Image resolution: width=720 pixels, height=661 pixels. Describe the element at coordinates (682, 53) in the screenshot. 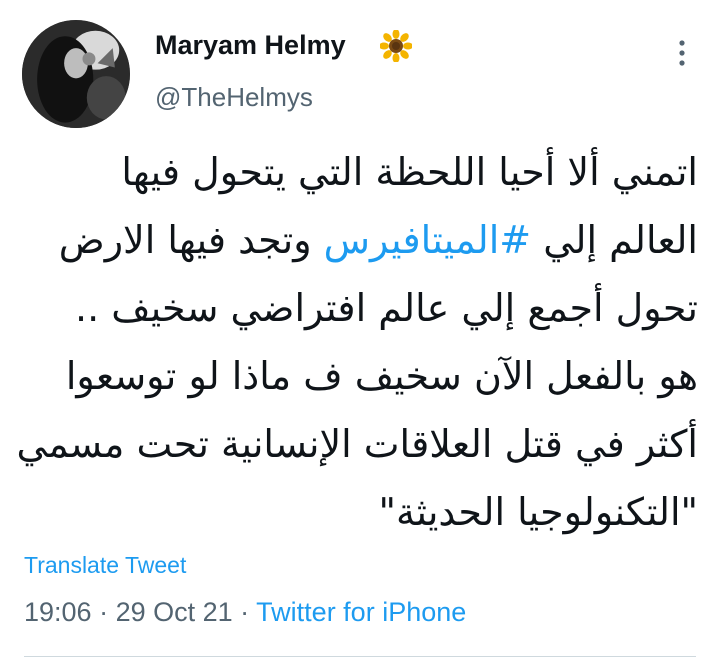

I see `more-options-icon` at that location.